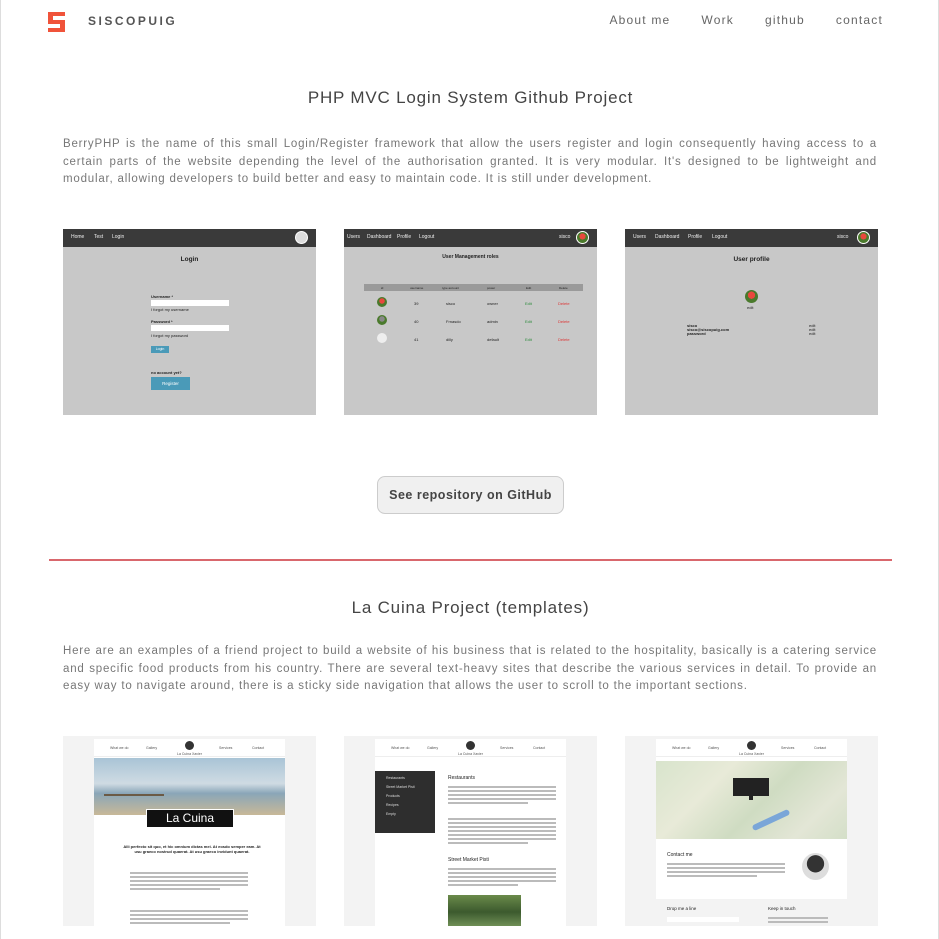 The width and height of the screenshot is (939, 939). What do you see at coordinates (190, 818) in the screenshot?
I see `template-banner-text: La Cuina` at bounding box center [190, 818].